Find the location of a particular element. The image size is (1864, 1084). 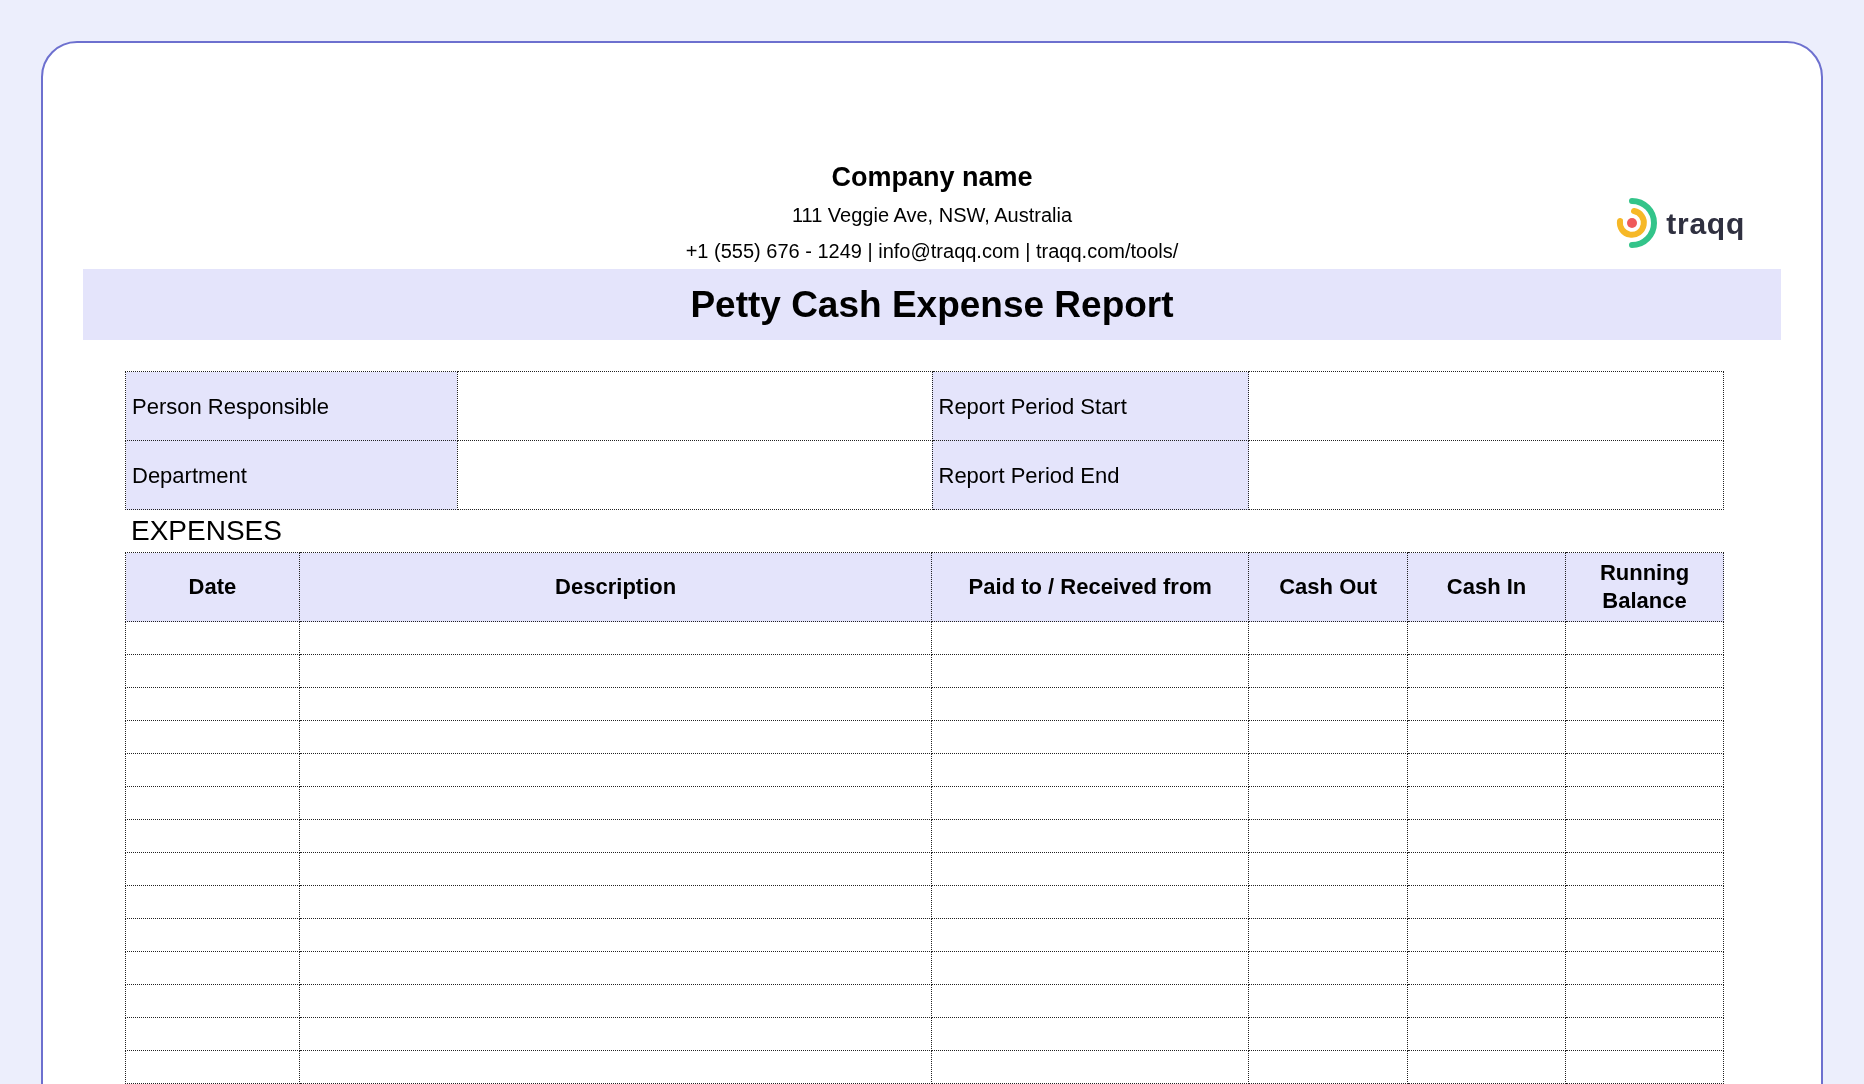

company-contact: +1 (555) 676 - 1249 | info@traqq.com | traqq.com/tools/ is located at coordinates (932, 251).